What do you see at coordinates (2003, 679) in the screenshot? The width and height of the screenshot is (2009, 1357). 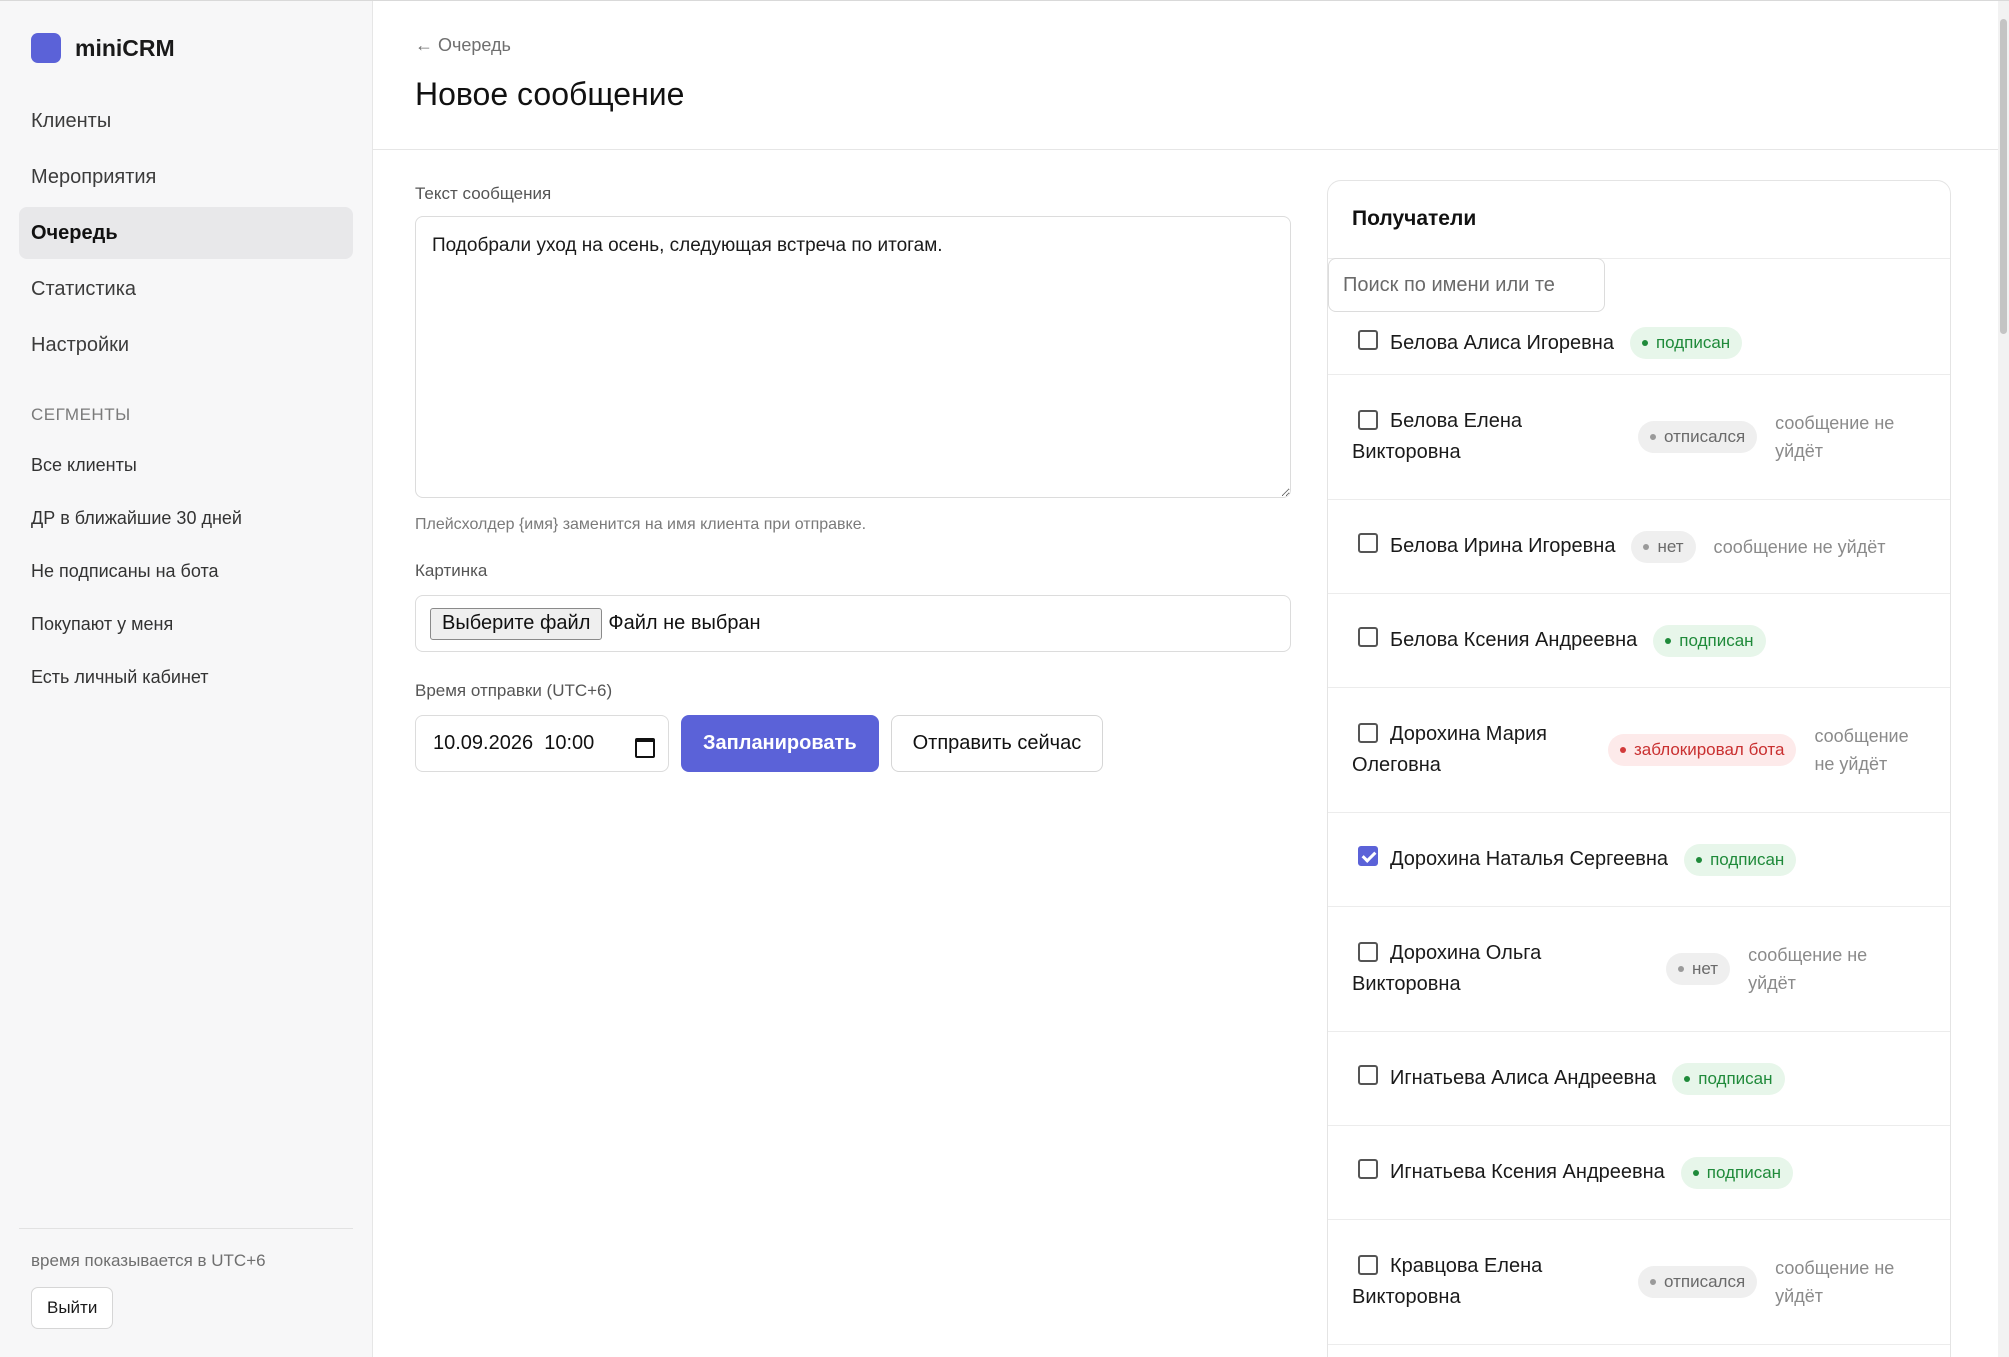 I see `page-scrollbar` at bounding box center [2003, 679].